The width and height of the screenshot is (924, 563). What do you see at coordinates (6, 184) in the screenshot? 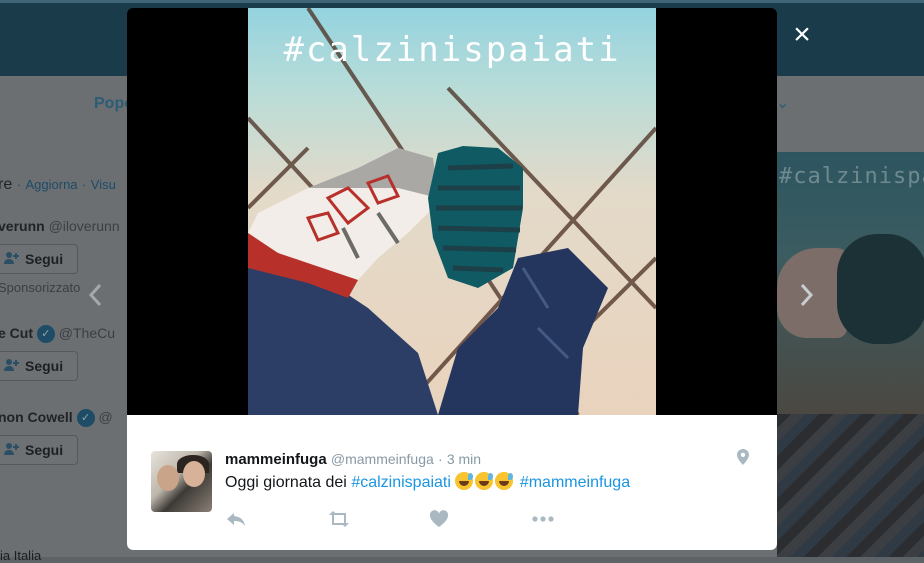
I see `who-to-follow-heading: re` at bounding box center [6, 184].